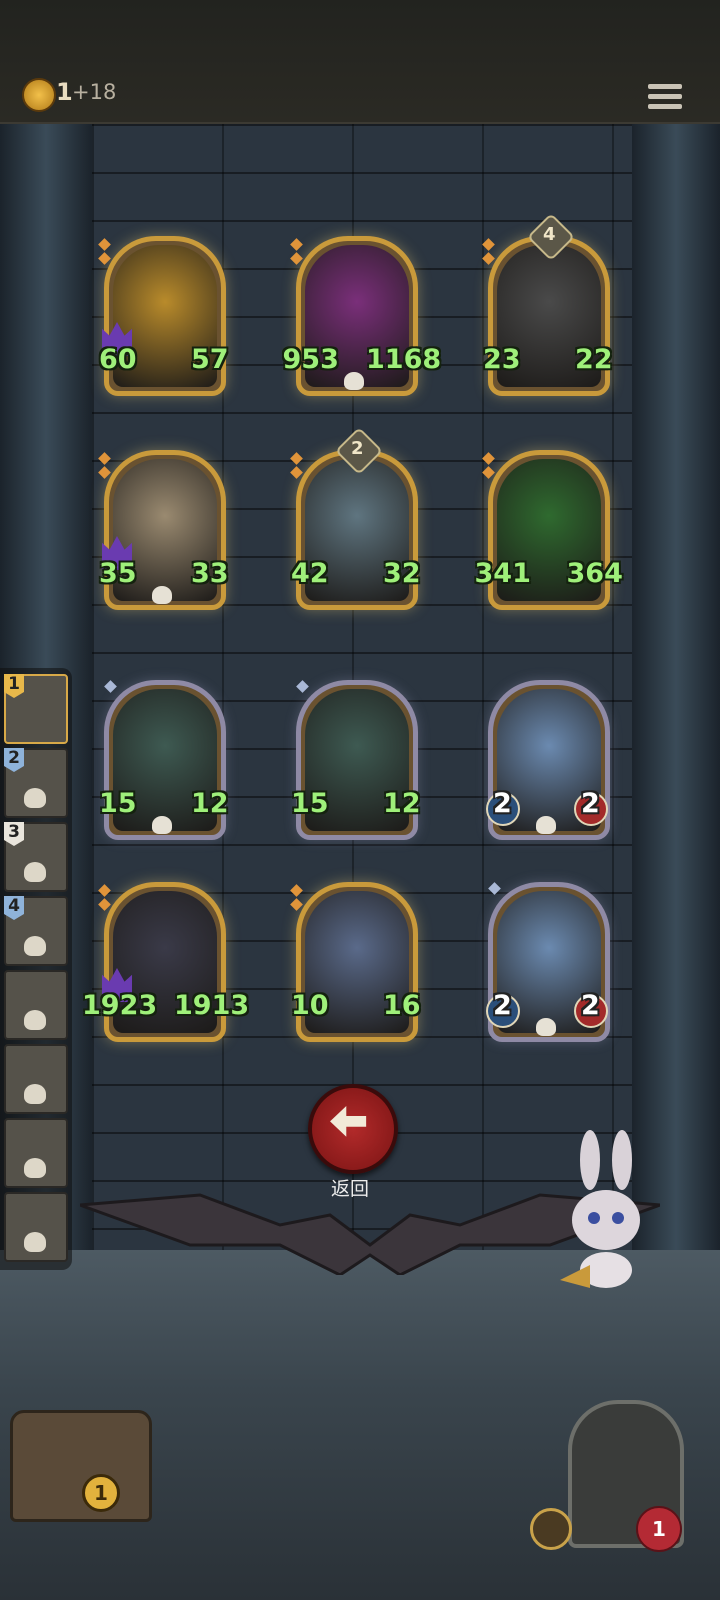 This screenshot has height=1600, width=720. What do you see at coordinates (14, 686) in the screenshot?
I see `queue-order-badge: 1` at bounding box center [14, 686].